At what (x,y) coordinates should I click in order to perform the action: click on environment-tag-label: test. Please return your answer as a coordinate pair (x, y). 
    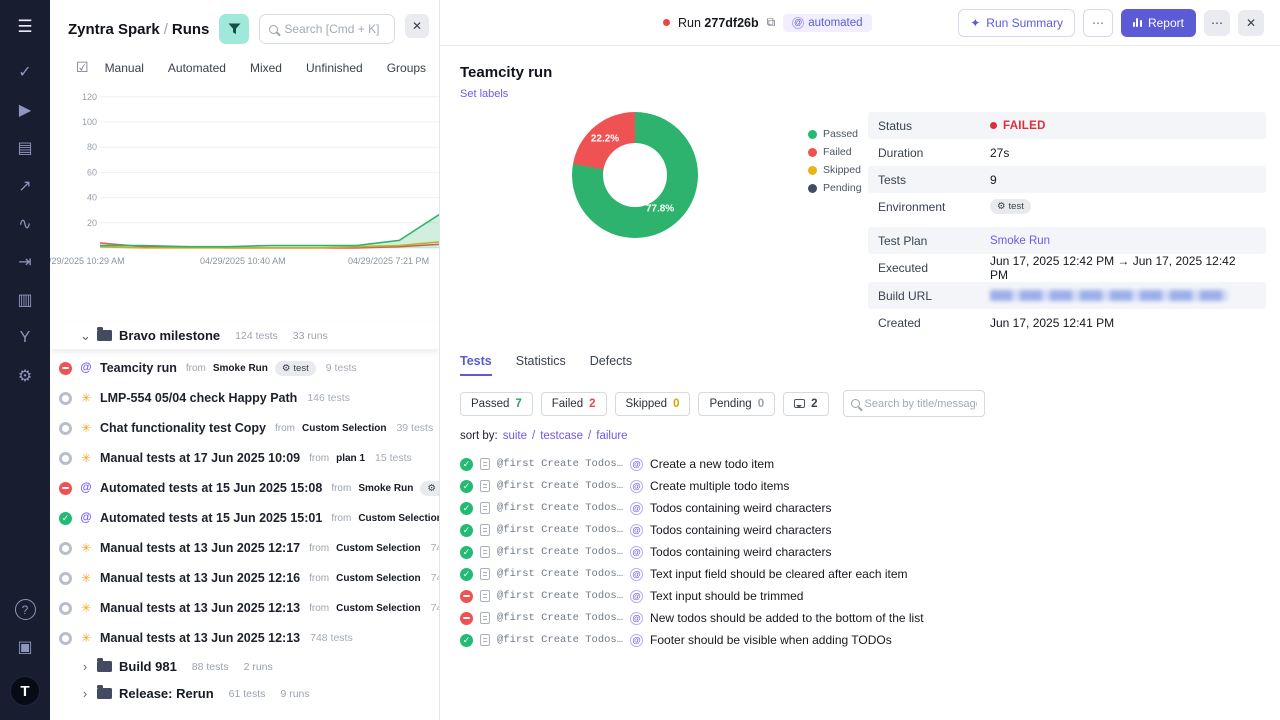
    Looking at the image, I should click on (1016, 206).